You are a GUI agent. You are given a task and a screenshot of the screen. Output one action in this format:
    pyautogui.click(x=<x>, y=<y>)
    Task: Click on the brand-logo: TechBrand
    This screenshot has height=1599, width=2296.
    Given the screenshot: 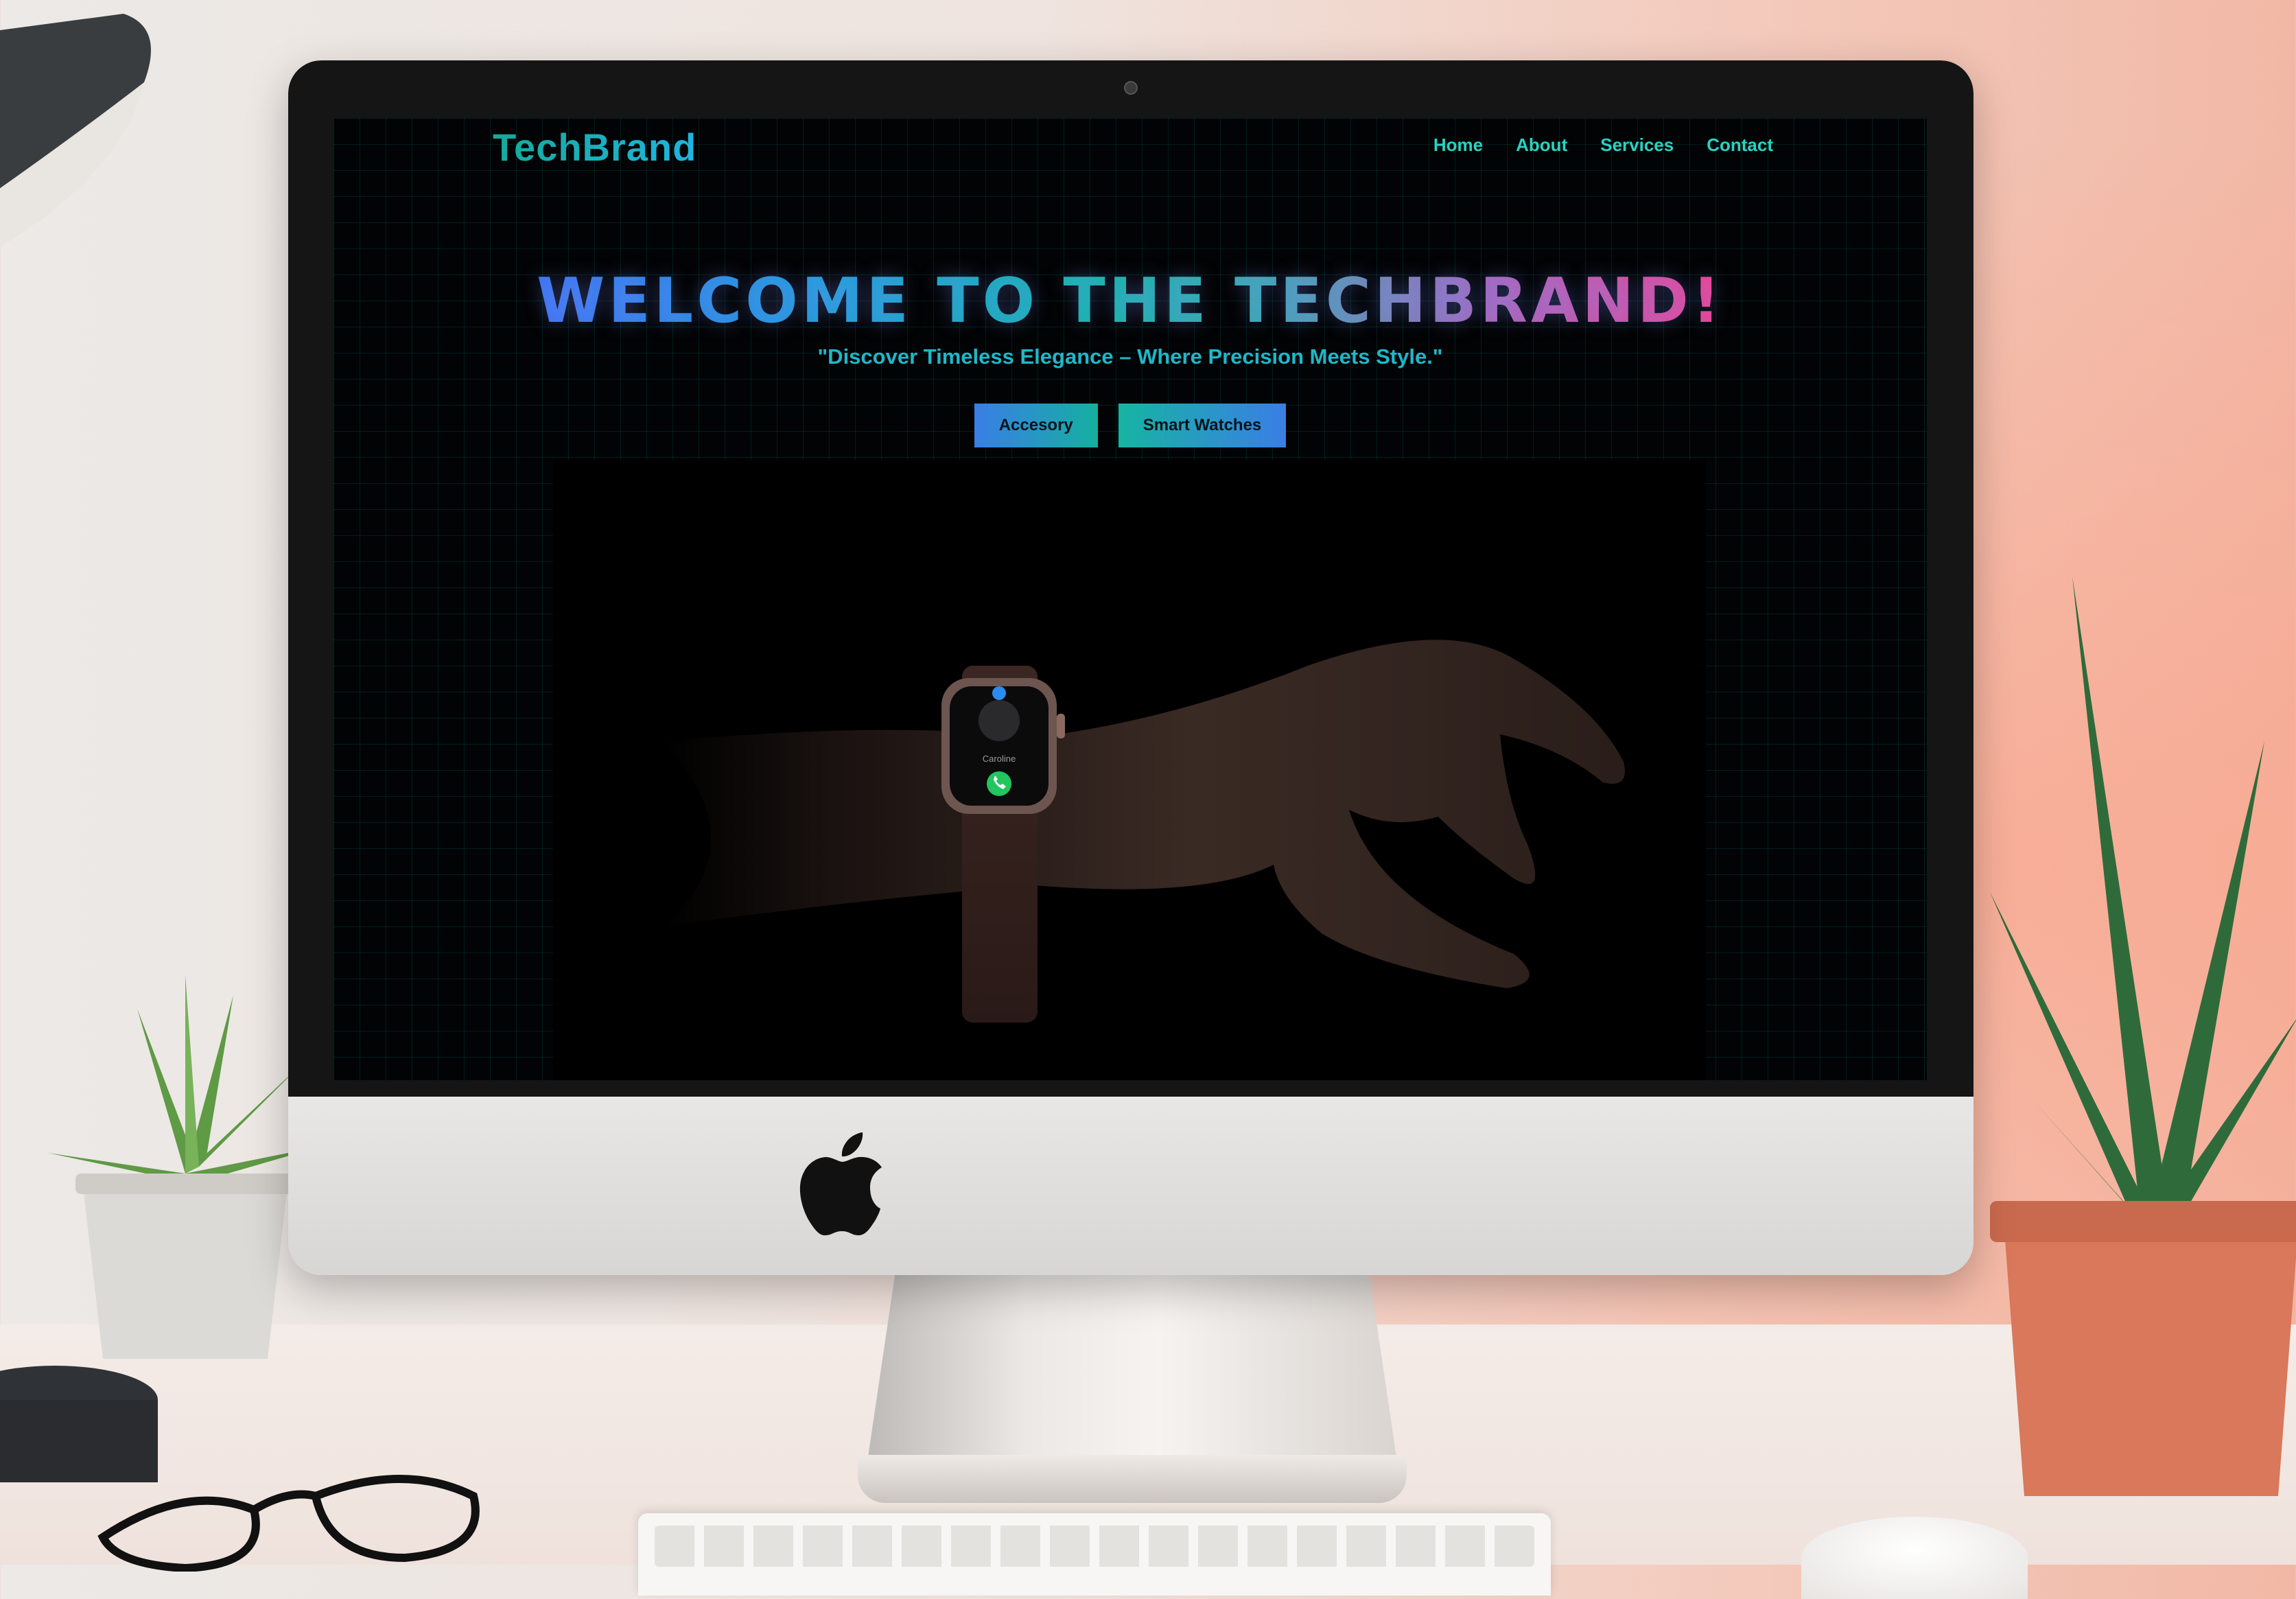 What is the action you would take?
    pyautogui.click(x=594, y=147)
    